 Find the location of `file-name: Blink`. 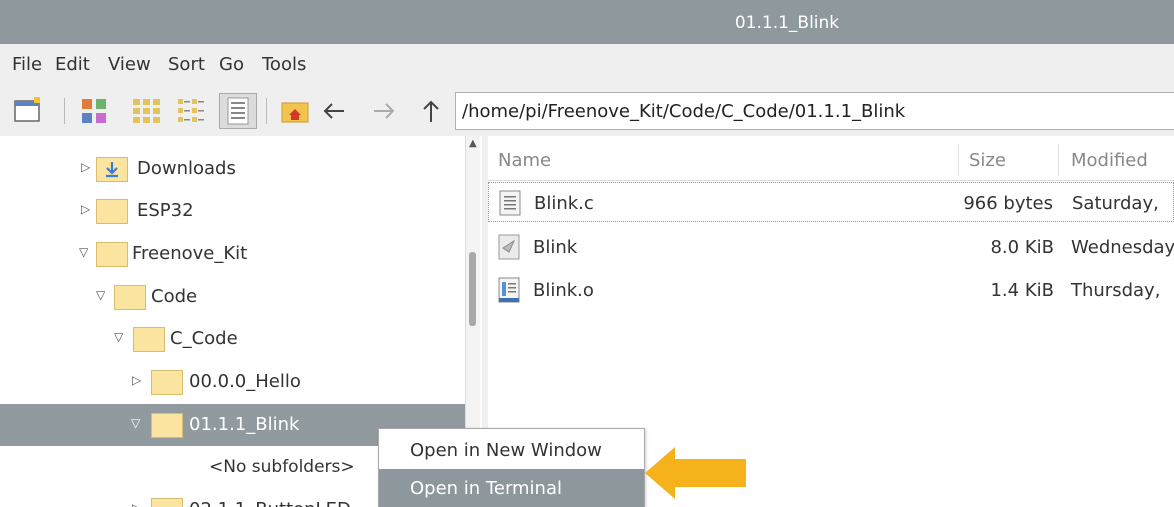

file-name: Blink is located at coordinates (555, 247).